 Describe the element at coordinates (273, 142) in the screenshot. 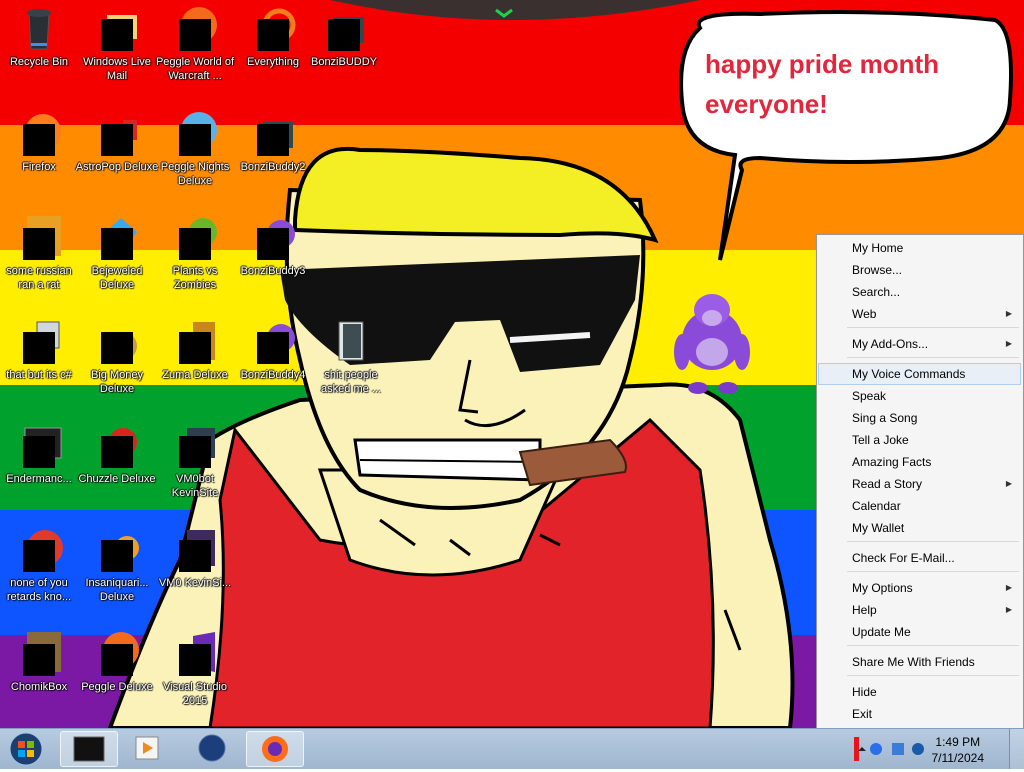

I see `desktop-icon-bonzibuddy2: BonziBuddy2` at that location.